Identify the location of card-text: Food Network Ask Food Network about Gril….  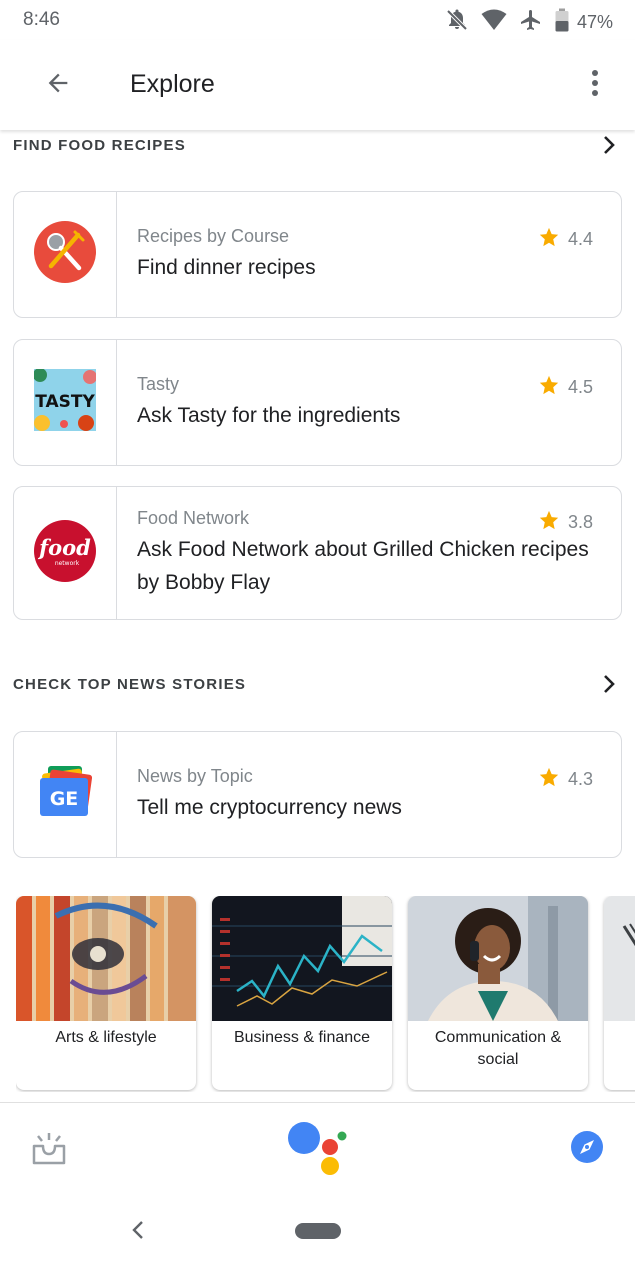
(363, 553).